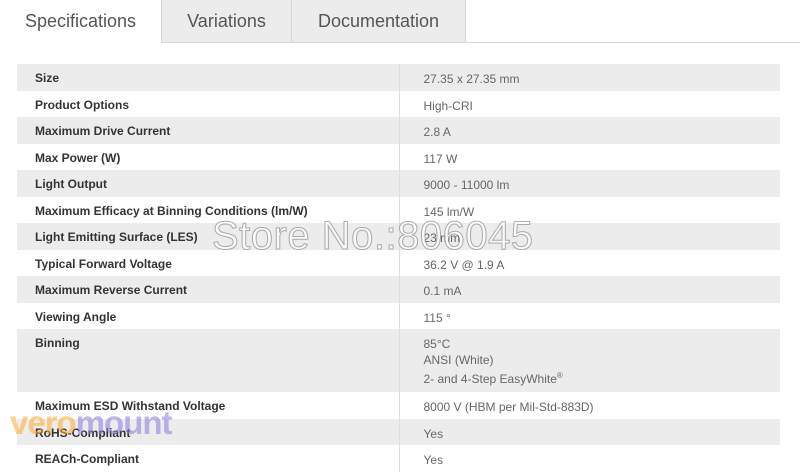 The width and height of the screenshot is (800, 475). I want to click on spec-label: Size, so click(208, 77).